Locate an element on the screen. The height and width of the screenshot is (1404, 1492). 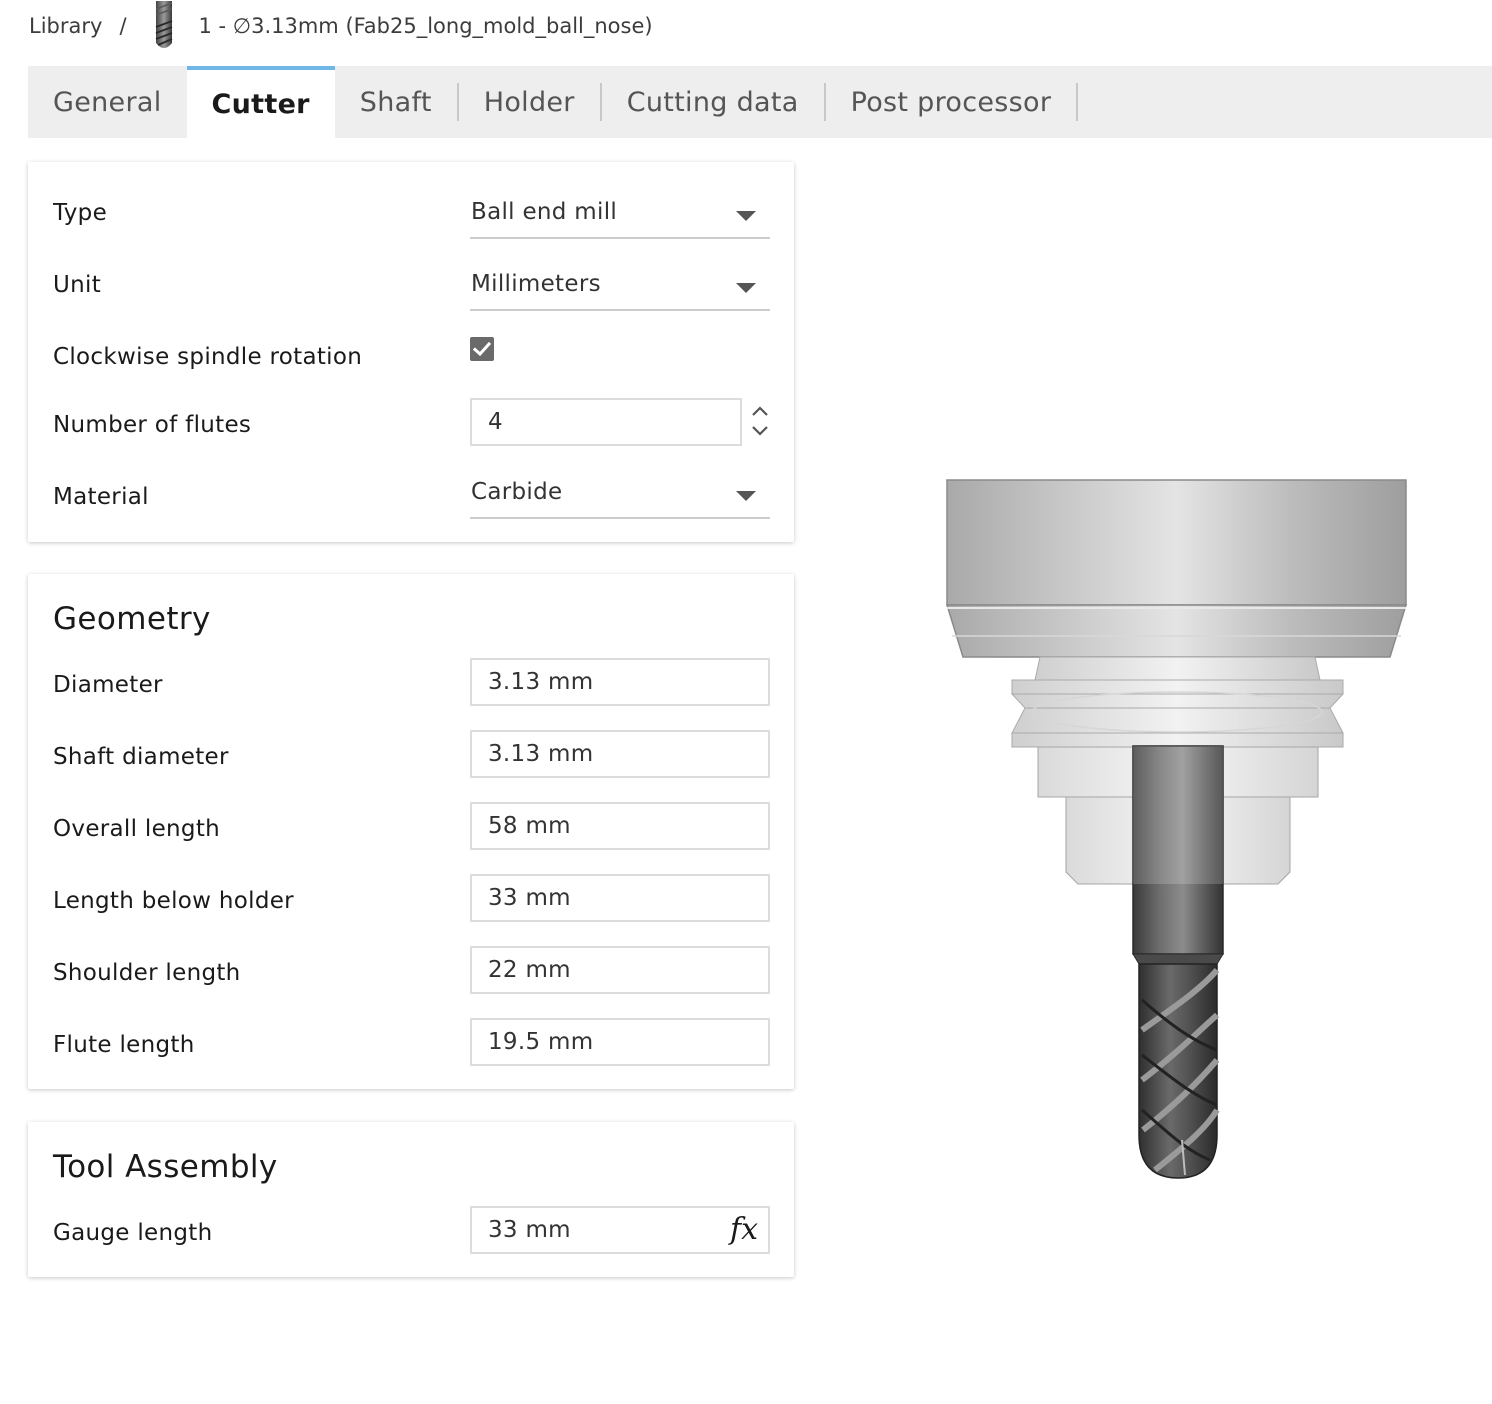
tab-post-processor: Post processor is located at coordinates (951, 102).